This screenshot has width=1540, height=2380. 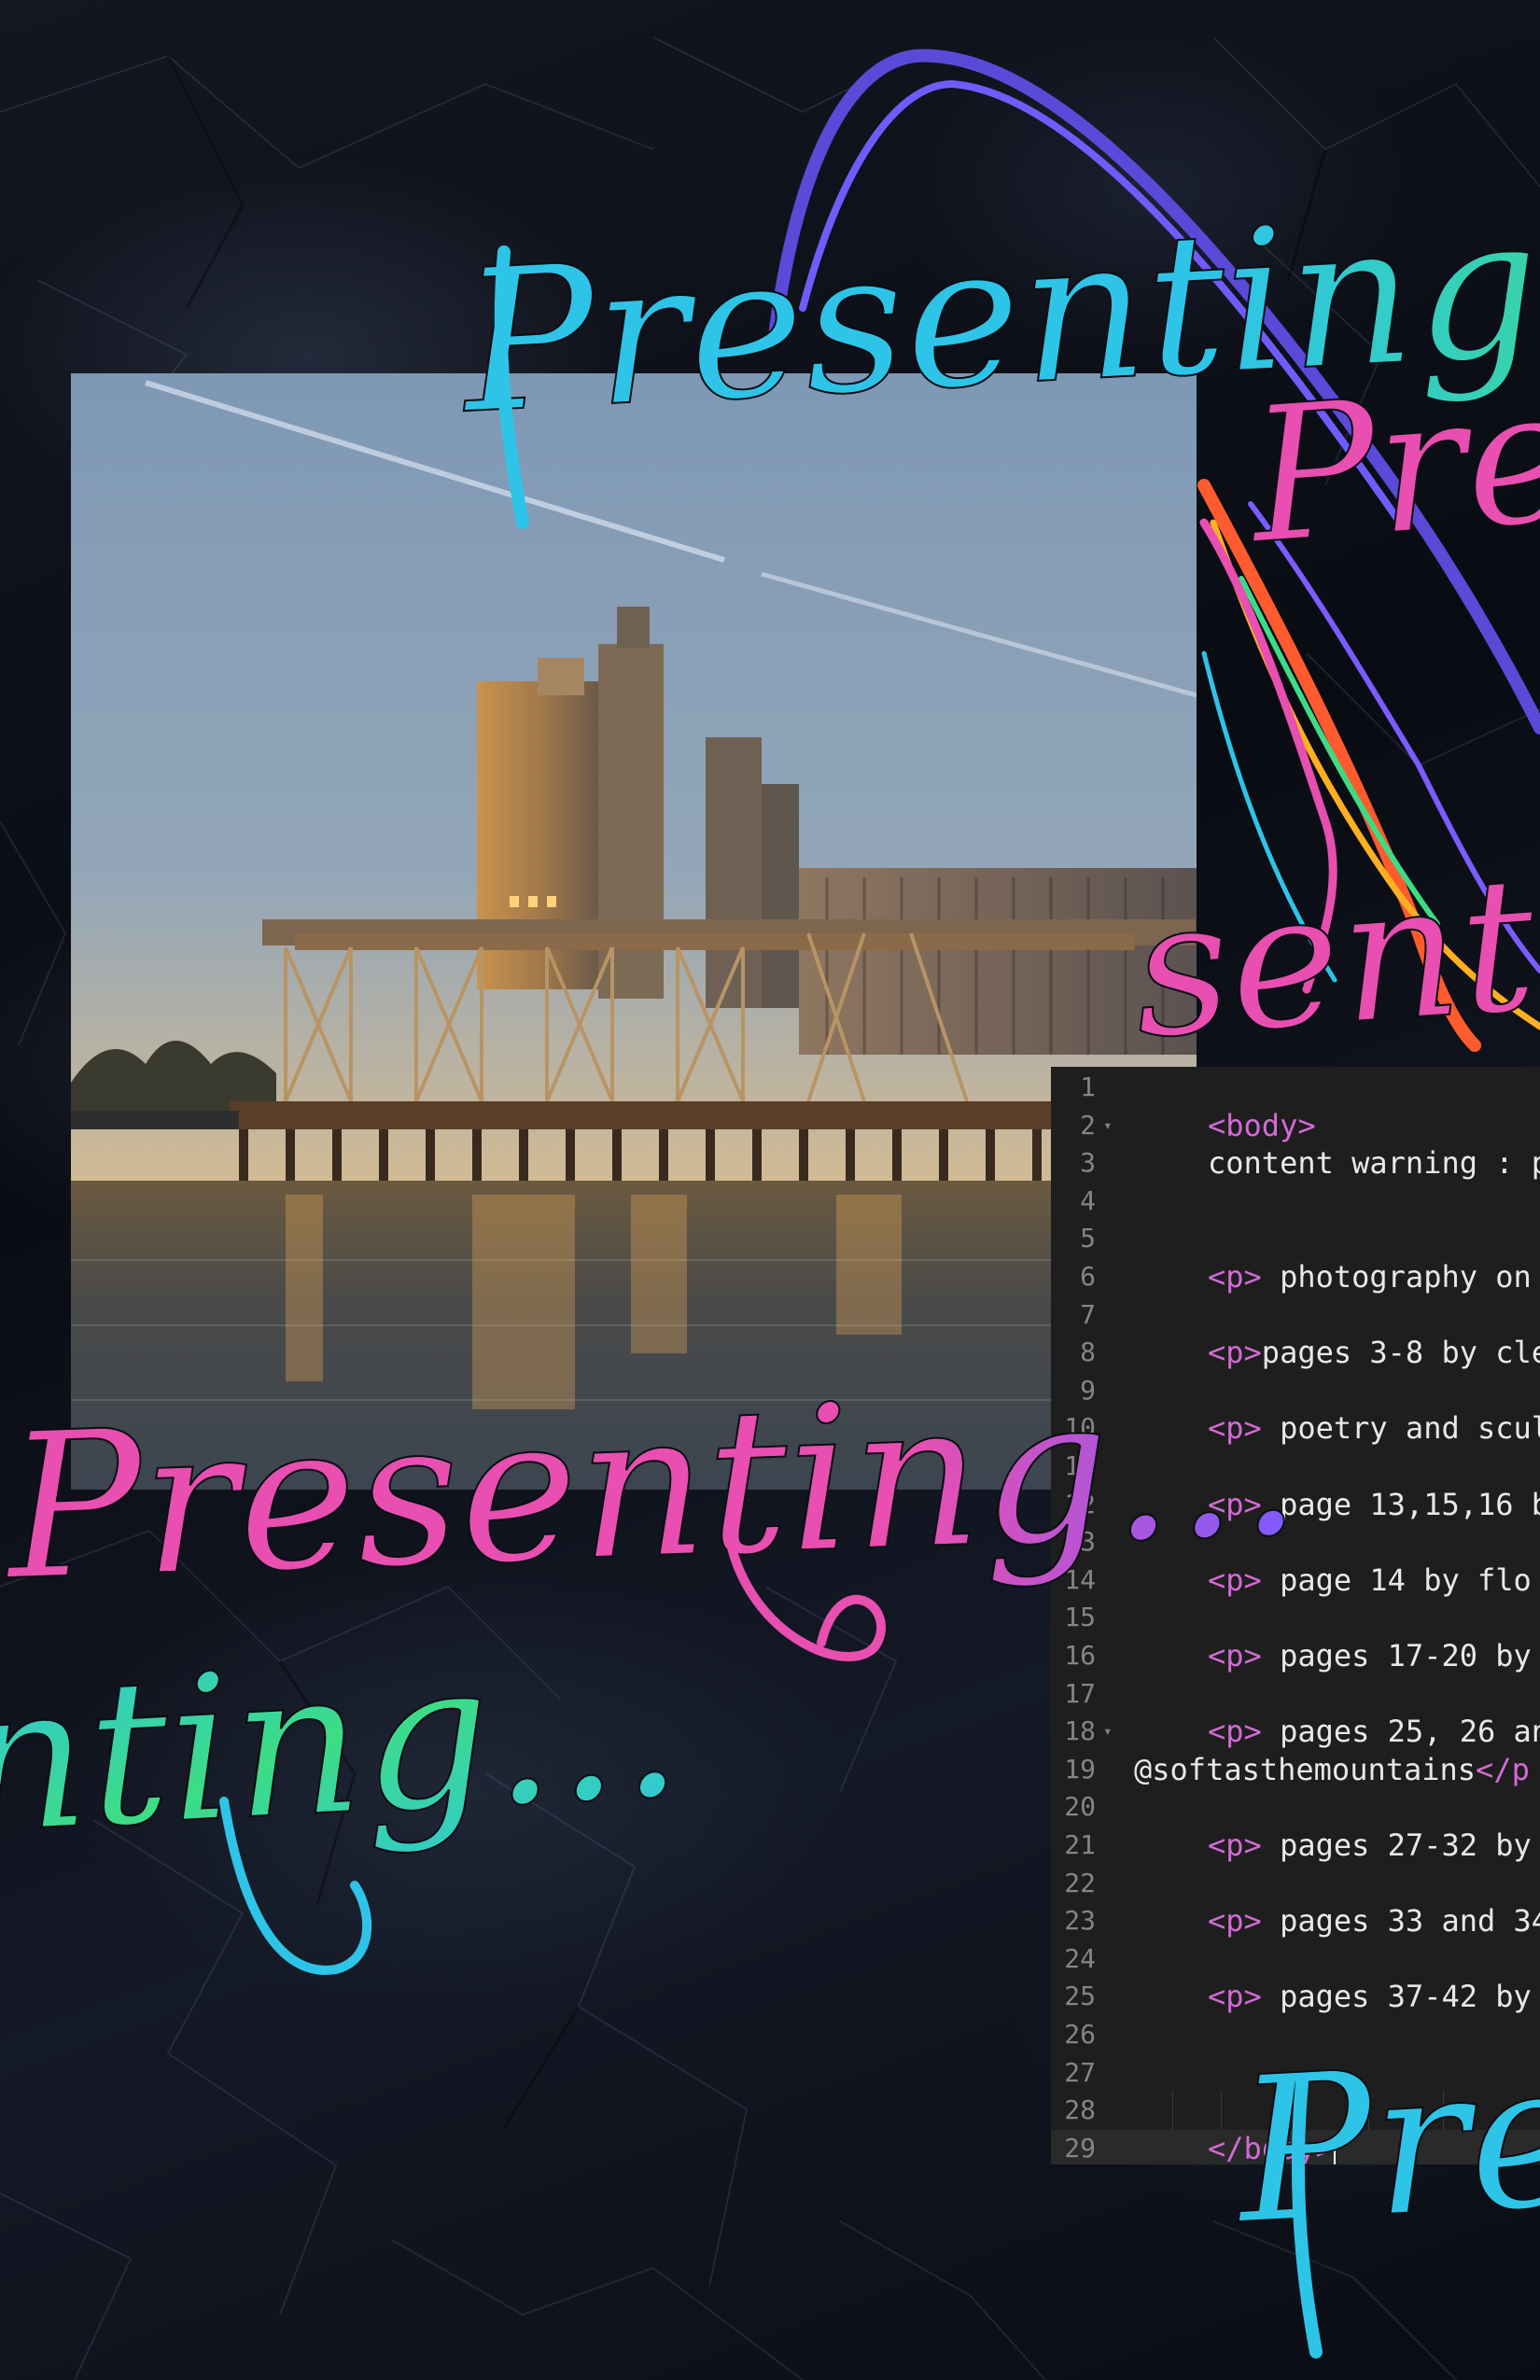 I want to click on line-number: 25, so click(x=1080, y=1996).